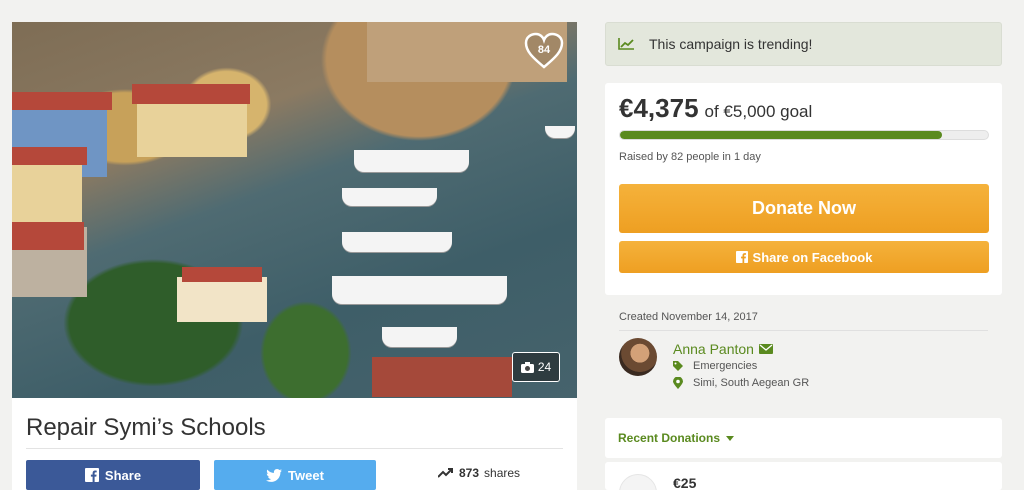 The height and width of the screenshot is (490, 1024). What do you see at coordinates (803, 438) in the screenshot?
I see `recent-donations-toggle: Recent Donations` at bounding box center [803, 438].